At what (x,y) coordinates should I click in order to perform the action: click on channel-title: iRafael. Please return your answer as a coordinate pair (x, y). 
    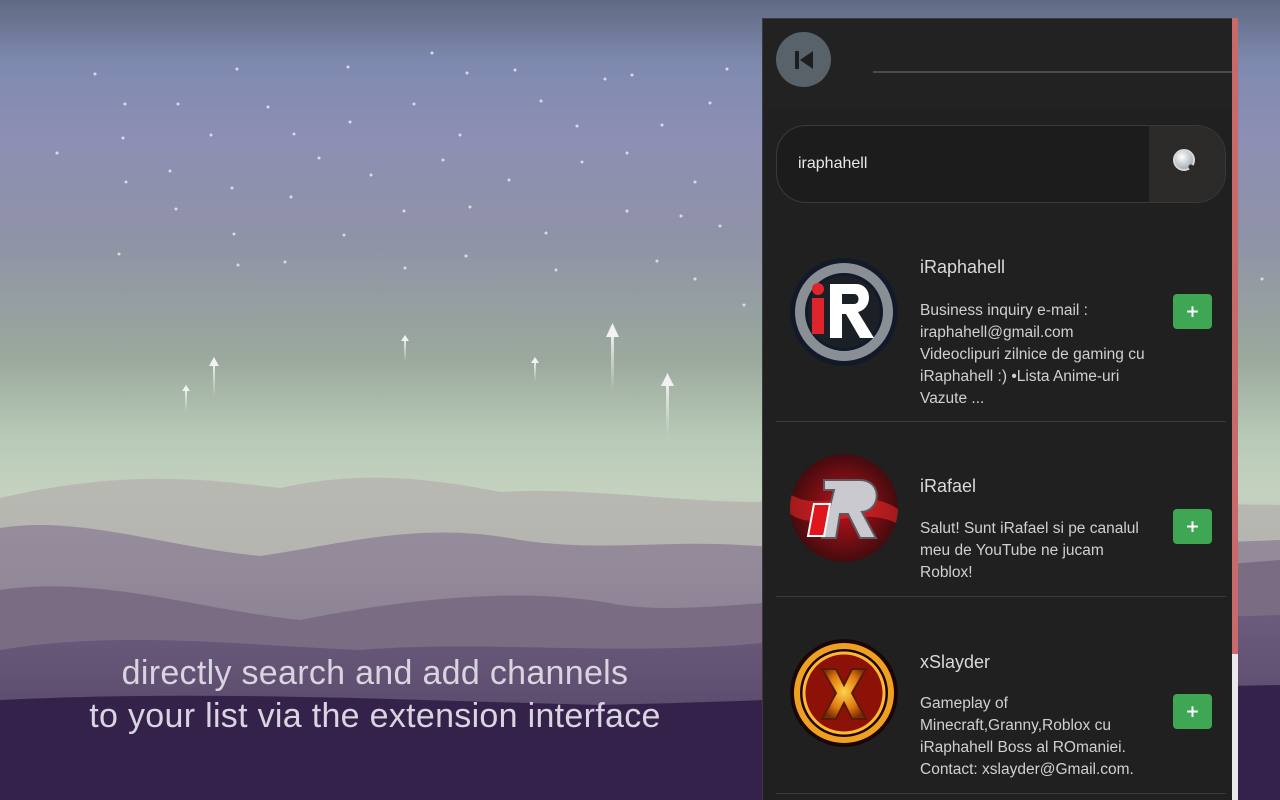
    Looking at the image, I should click on (948, 486).